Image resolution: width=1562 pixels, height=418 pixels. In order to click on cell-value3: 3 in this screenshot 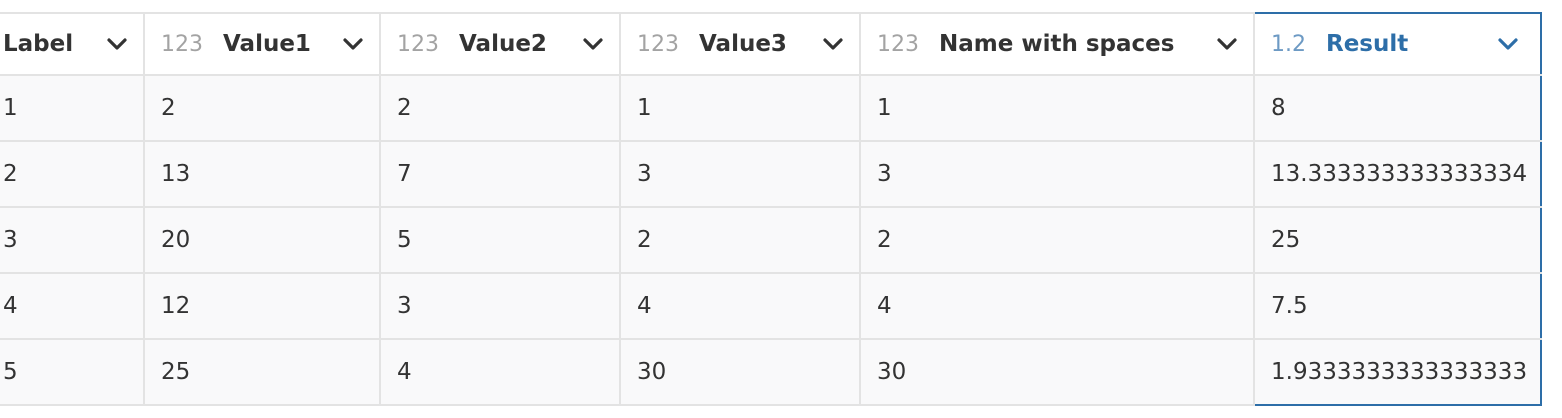, I will do `click(740, 174)`.